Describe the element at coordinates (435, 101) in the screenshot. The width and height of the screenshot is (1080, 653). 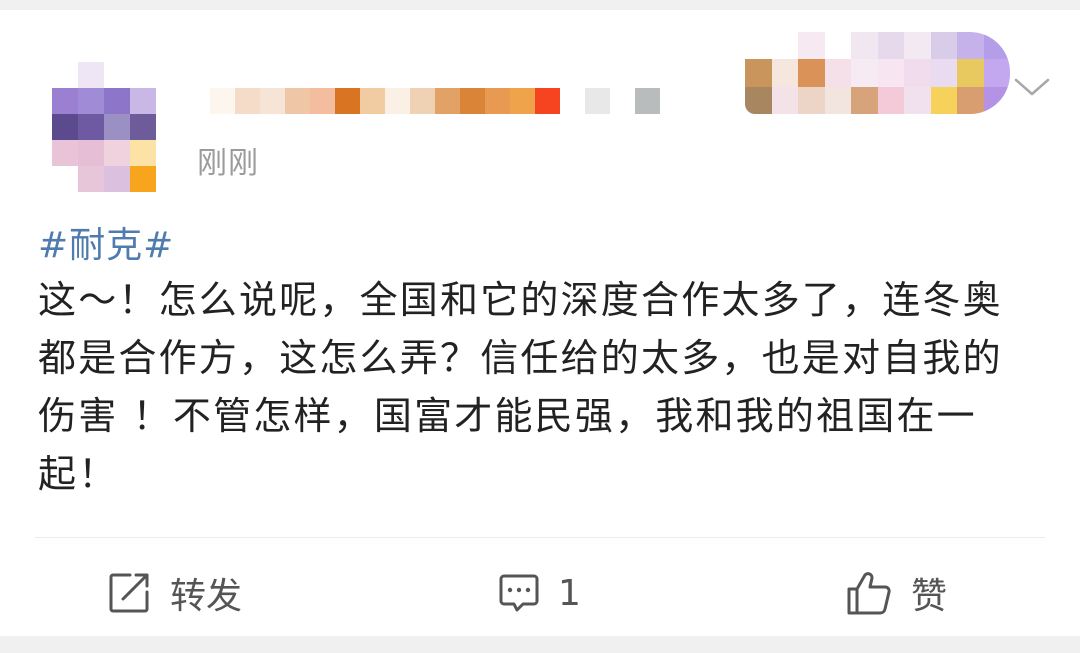
I see `username-redacted` at that location.